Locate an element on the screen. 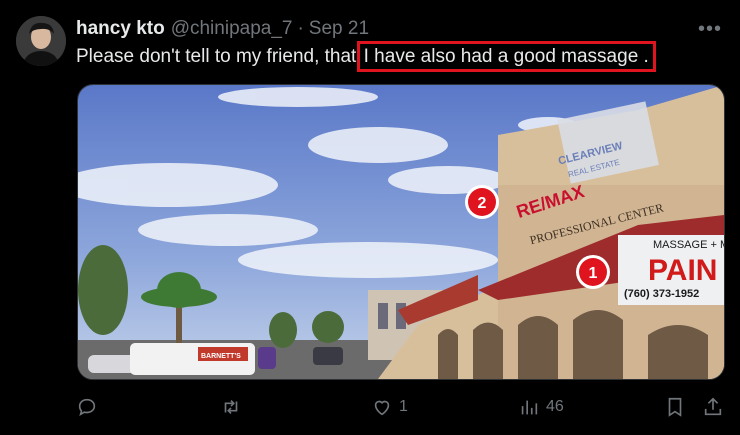 The height and width of the screenshot is (435, 740). tweet-date: Sep 21 is located at coordinates (339, 29).